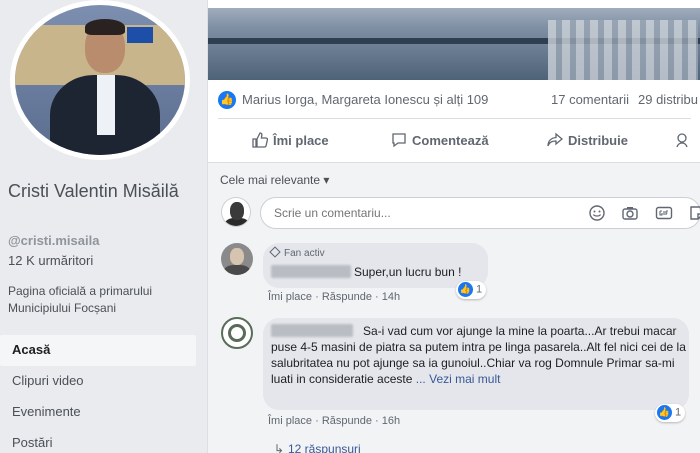 The image size is (700, 453). What do you see at coordinates (103, 191) in the screenshot?
I see `page-name: Cristi Valentin Misăilă` at bounding box center [103, 191].